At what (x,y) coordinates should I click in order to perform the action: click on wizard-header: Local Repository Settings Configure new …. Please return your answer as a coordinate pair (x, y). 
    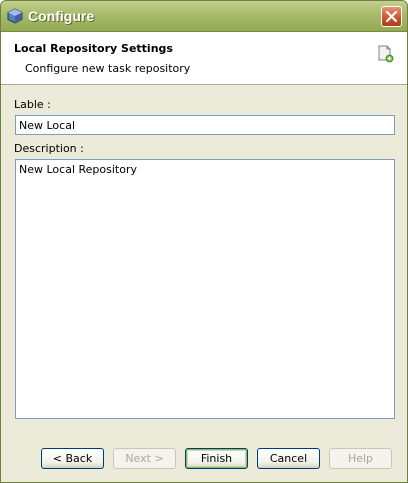
    Looking at the image, I should click on (204, 58).